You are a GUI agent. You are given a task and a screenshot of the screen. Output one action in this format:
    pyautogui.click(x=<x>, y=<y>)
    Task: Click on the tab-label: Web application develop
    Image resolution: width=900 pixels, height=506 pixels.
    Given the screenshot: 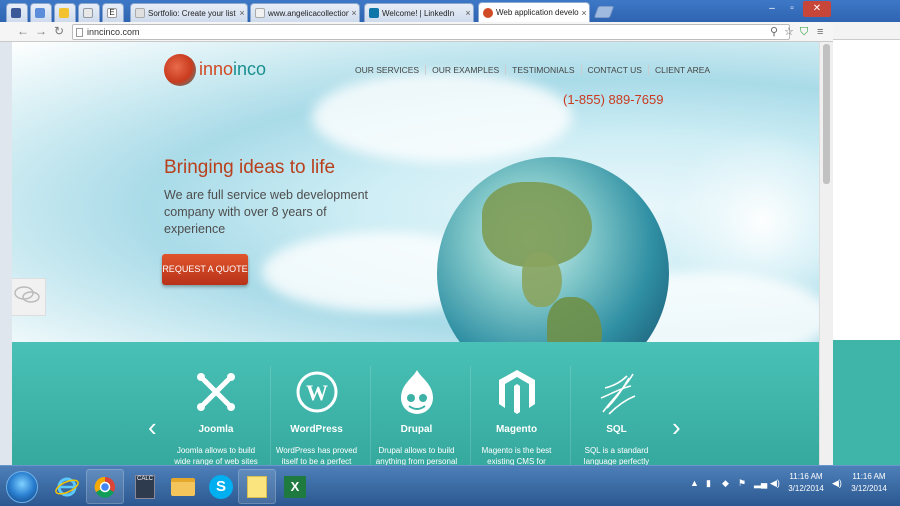 What is the action you would take?
    pyautogui.click(x=537, y=12)
    